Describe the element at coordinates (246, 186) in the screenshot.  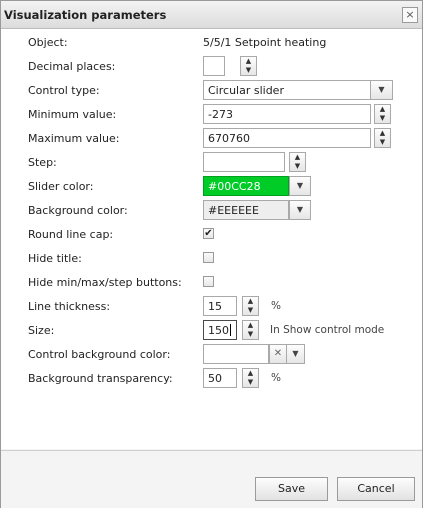
I see `slider-color-swatch: #00CC28` at that location.